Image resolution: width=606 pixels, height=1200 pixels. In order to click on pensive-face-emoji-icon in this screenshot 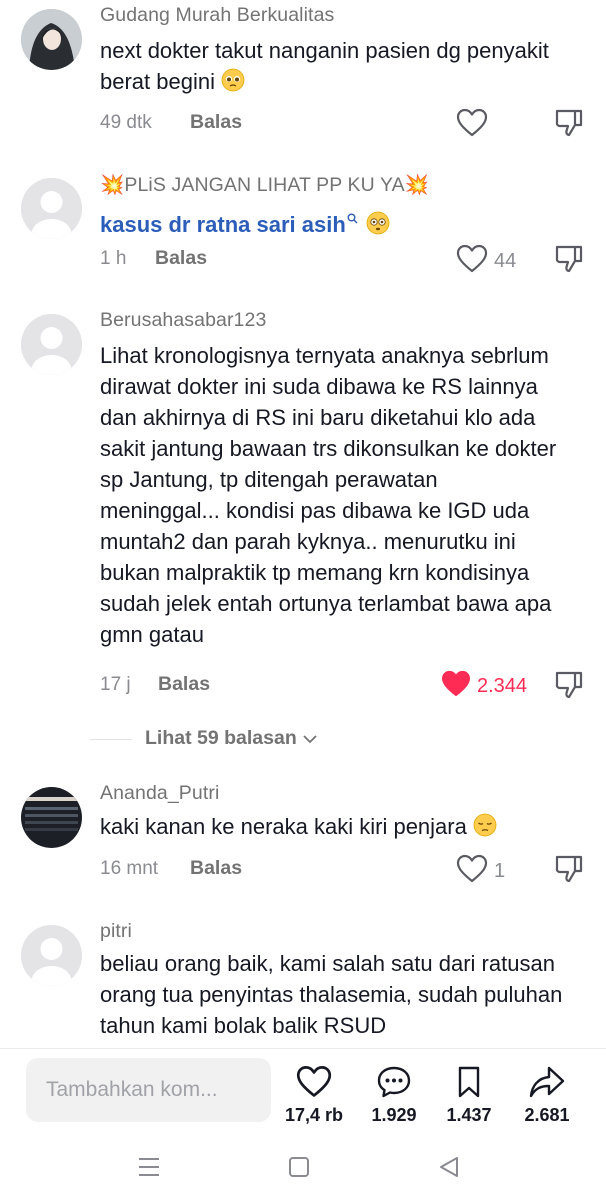, I will do `click(485, 829)`.